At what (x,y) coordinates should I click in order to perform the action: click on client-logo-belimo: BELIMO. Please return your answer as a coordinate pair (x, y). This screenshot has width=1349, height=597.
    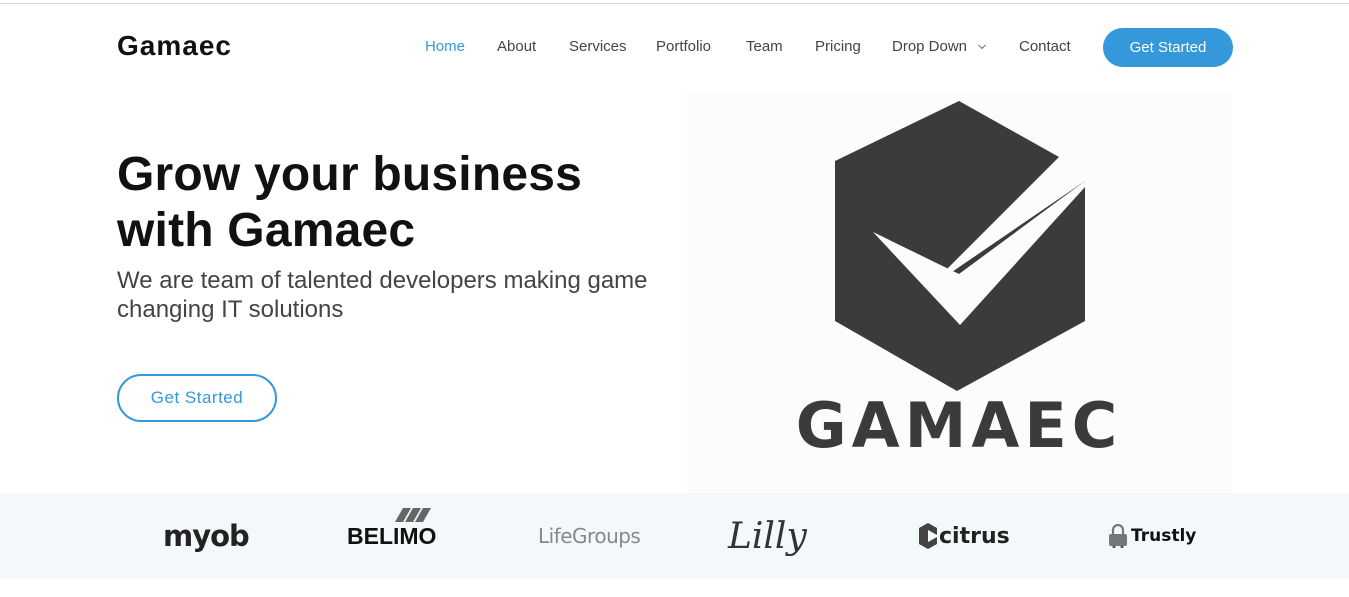
    Looking at the image, I should click on (391, 536).